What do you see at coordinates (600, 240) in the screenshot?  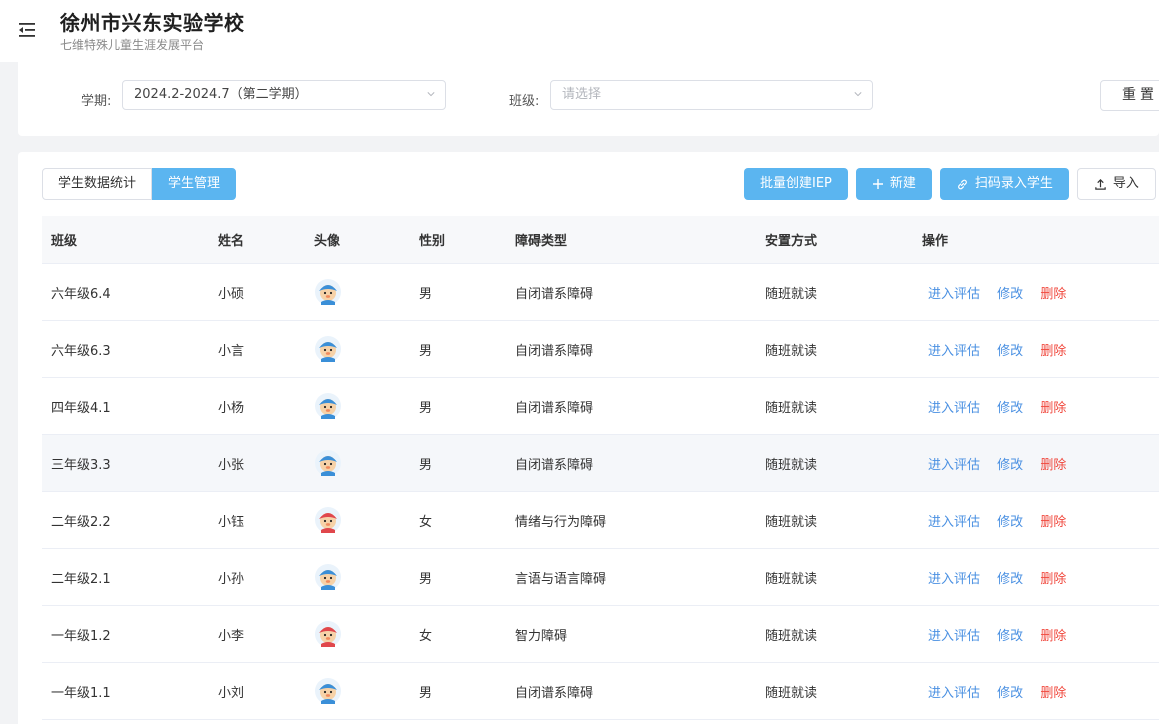 I see `table-header: 班级 姓名 头像 性别 障碍类型 安置方式 操作` at bounding box center [600, 240].